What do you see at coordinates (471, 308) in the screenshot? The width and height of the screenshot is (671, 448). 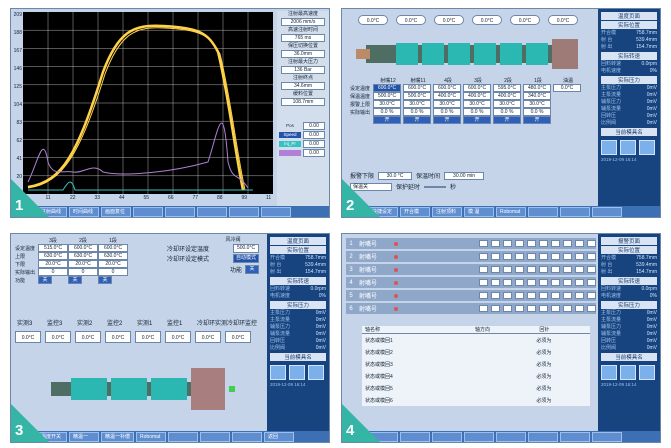 I see `nozzle-row: 6 射嘴号` at bounding box center [471, 308].